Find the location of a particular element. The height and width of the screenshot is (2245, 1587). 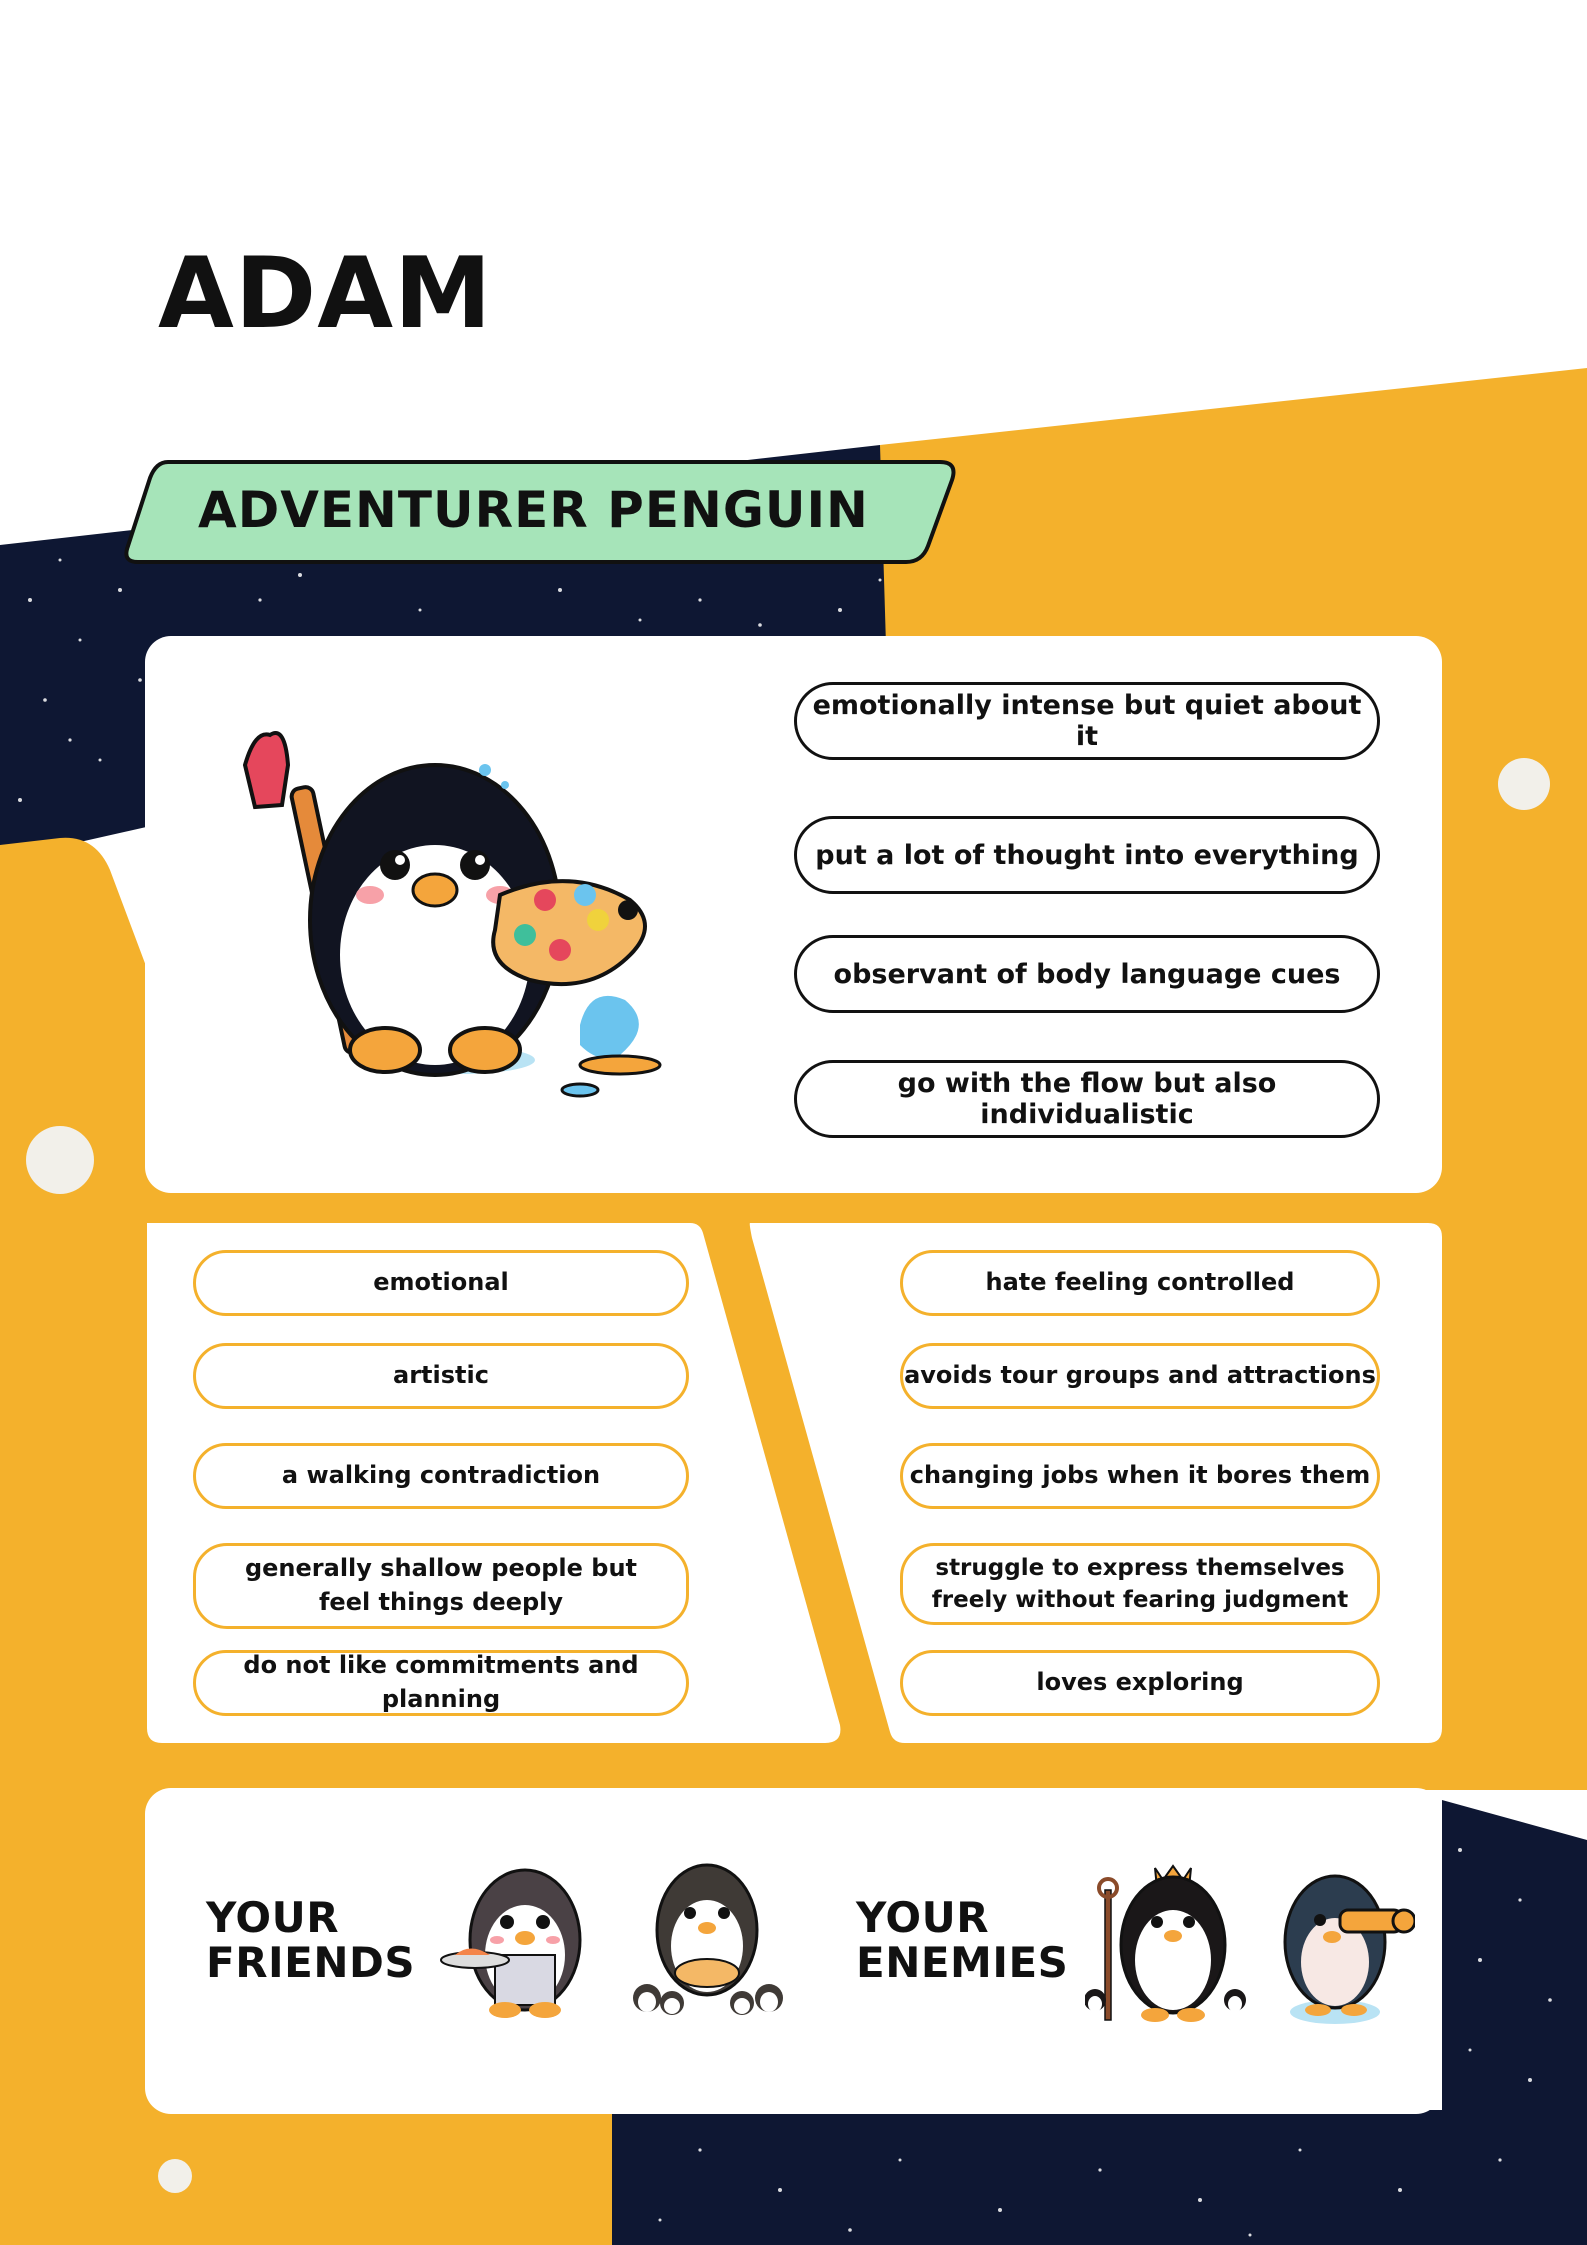

artist-penguin-icon is located at coordinates (452, 914).